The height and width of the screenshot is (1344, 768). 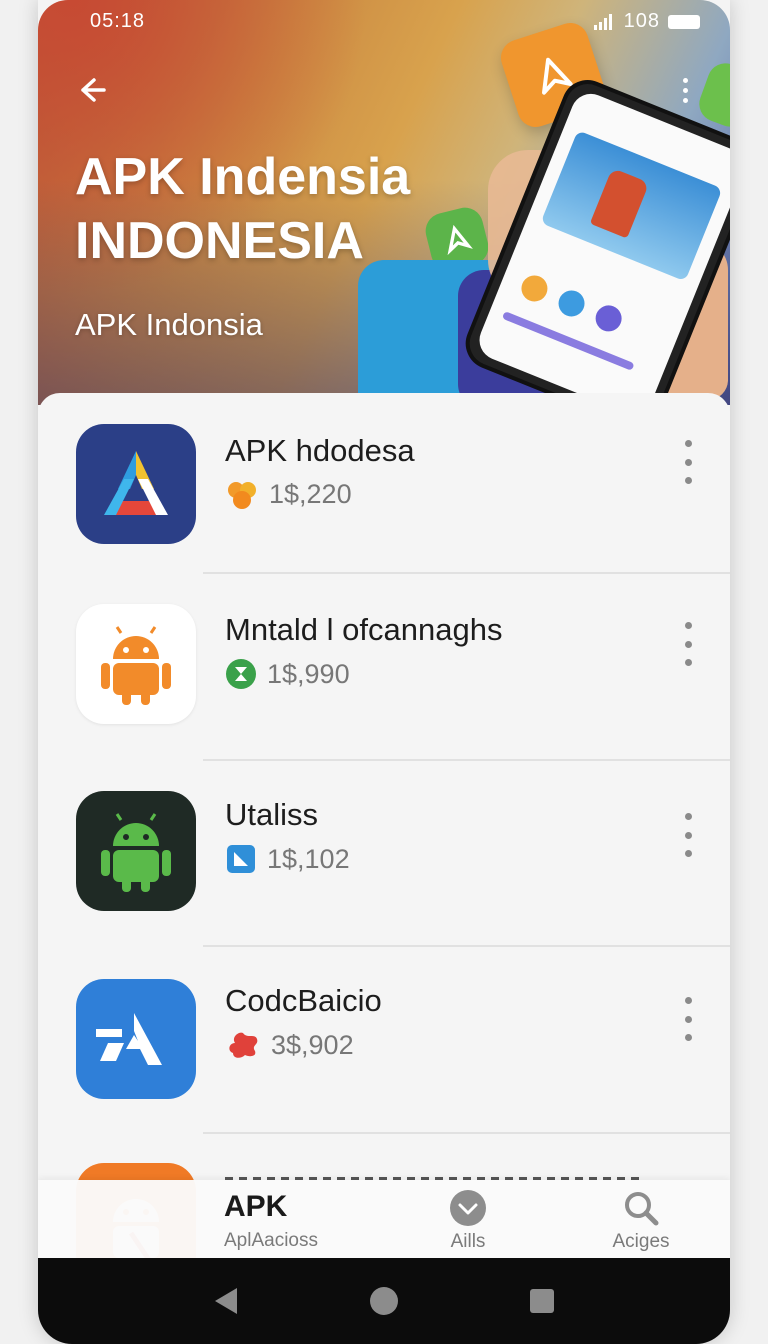 I want to click on tab-aciges: Aciges, so click(x=641, y=1220).